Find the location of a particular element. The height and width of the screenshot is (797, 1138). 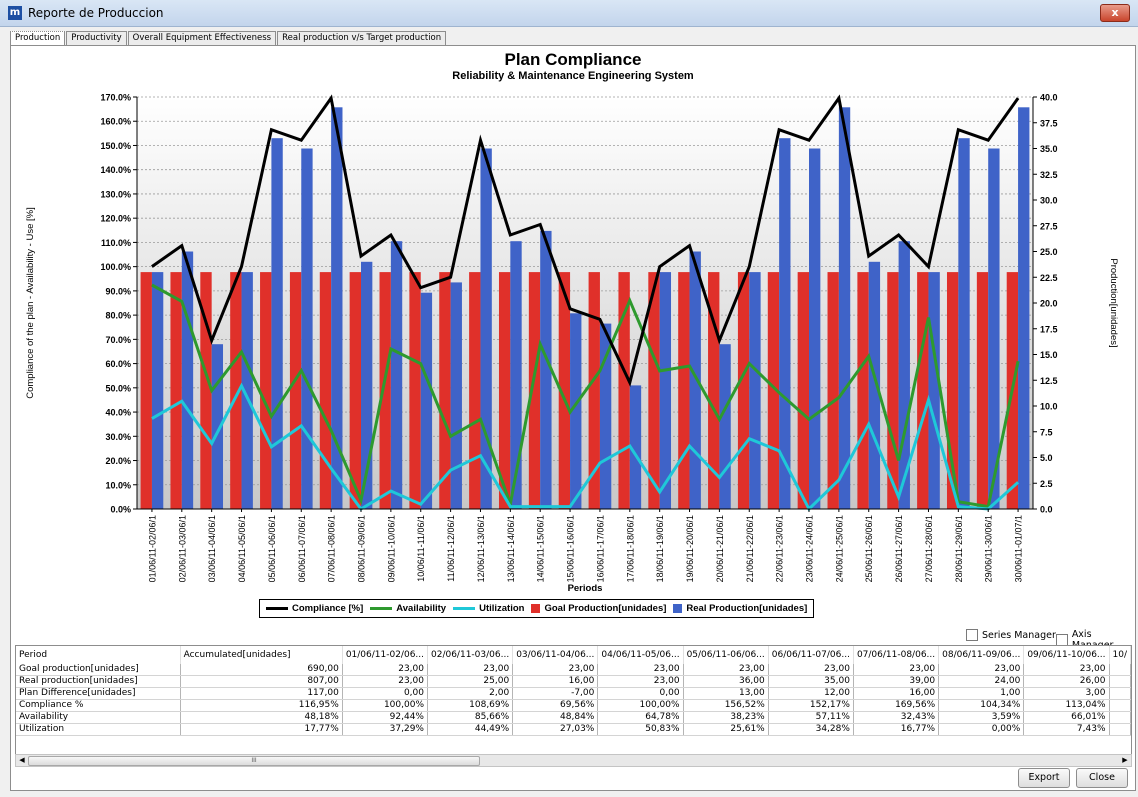

table-cell: 25,61% is located at coordinates (726, 729).